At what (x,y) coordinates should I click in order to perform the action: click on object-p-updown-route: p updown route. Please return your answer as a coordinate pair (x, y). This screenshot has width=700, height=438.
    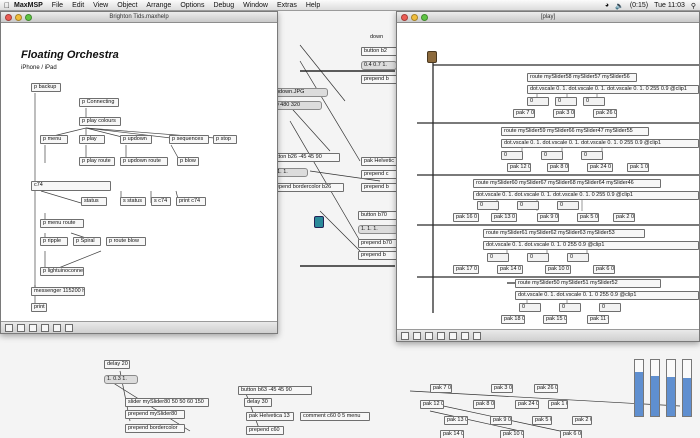
    Looking at the image, I should click on (144, 161).